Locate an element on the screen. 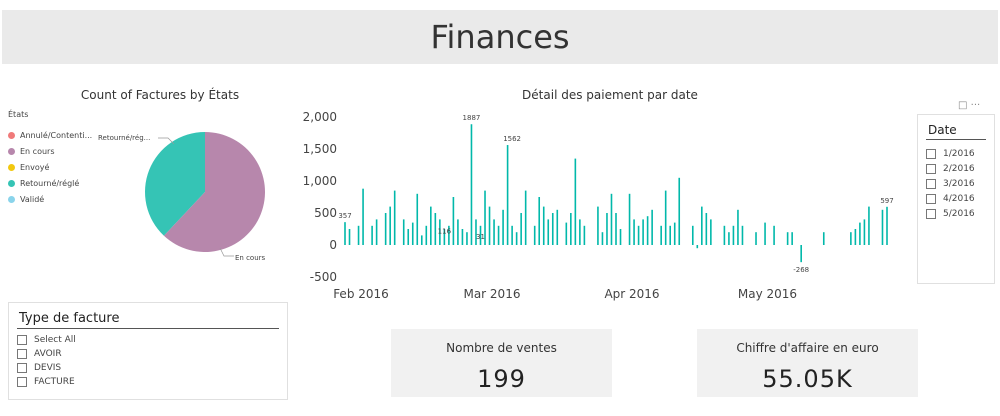 Image resolution: width=1000 pixels, height=416 pixels. pie-chart: Retourné/rég... En cours is located at coordinates (190, 195).